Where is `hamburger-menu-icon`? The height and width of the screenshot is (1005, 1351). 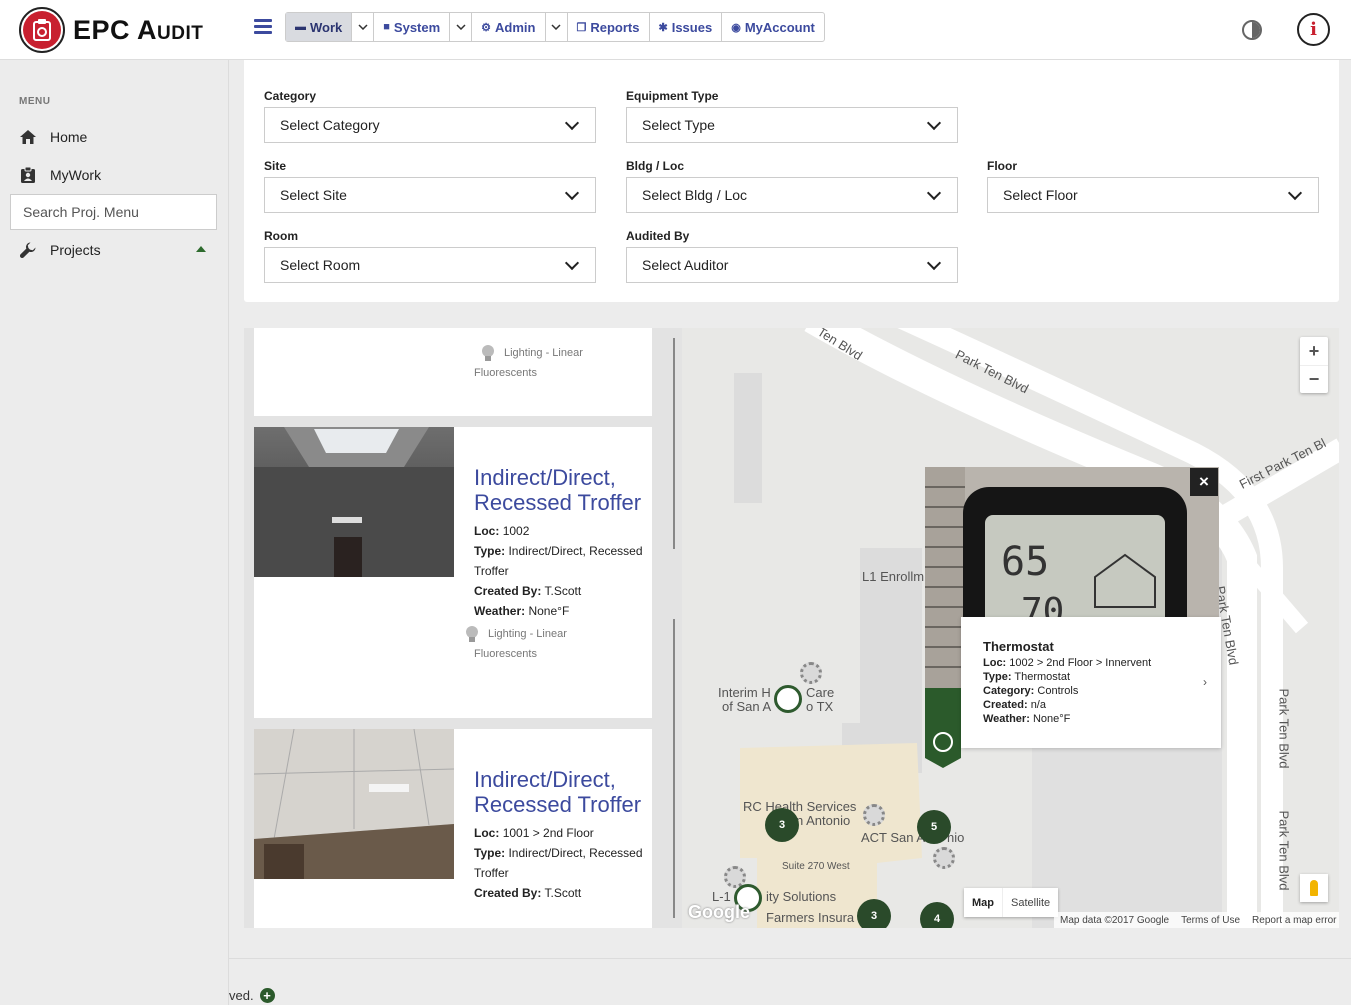
hamburger-menu-icon is located at coordinates (263, 27).